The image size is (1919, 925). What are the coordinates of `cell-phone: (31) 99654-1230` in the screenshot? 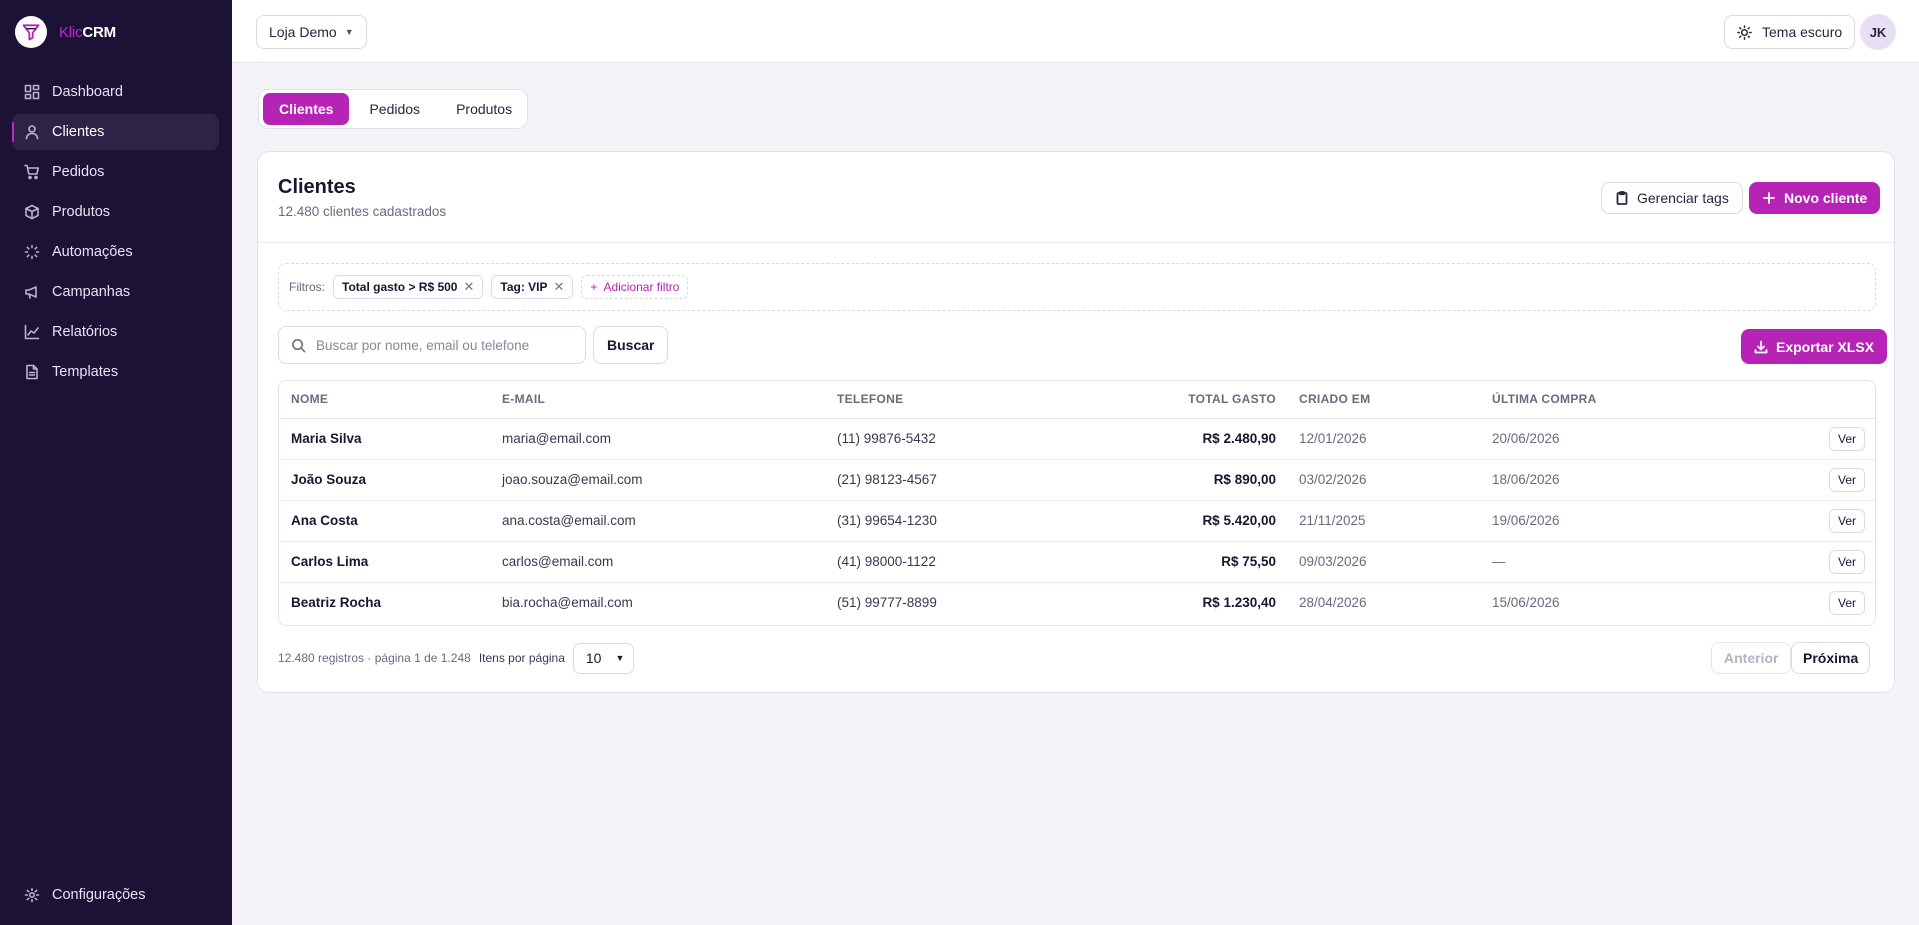 It's located at (951, 521).